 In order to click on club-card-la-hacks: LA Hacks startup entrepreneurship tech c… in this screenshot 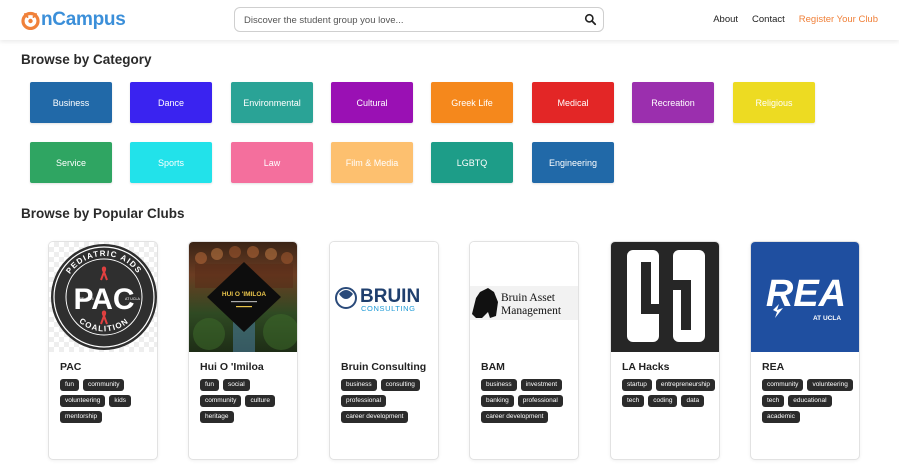, I will do `click(665, 350)`.